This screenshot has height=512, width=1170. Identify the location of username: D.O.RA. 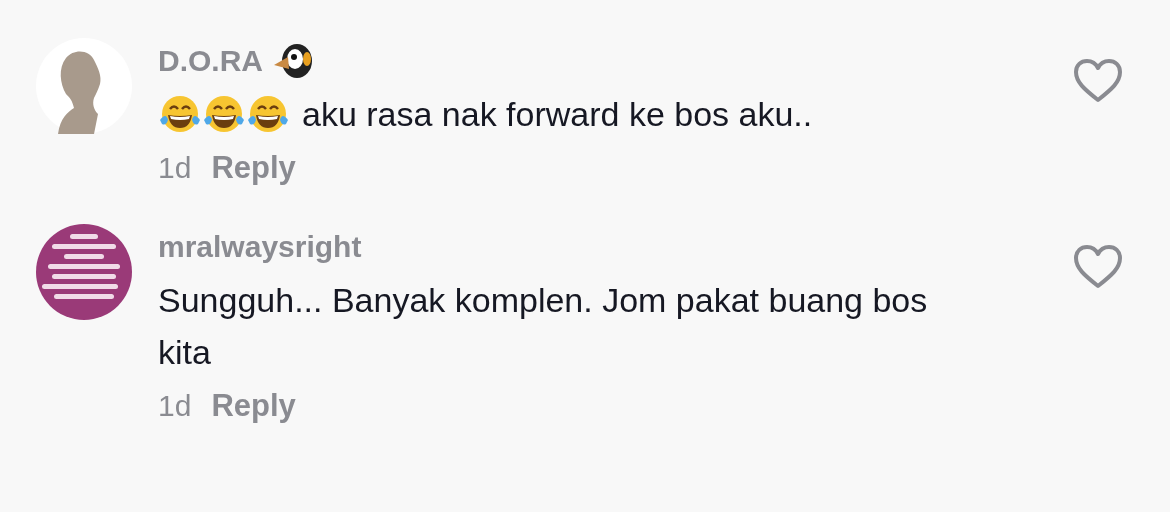
(210, 61).